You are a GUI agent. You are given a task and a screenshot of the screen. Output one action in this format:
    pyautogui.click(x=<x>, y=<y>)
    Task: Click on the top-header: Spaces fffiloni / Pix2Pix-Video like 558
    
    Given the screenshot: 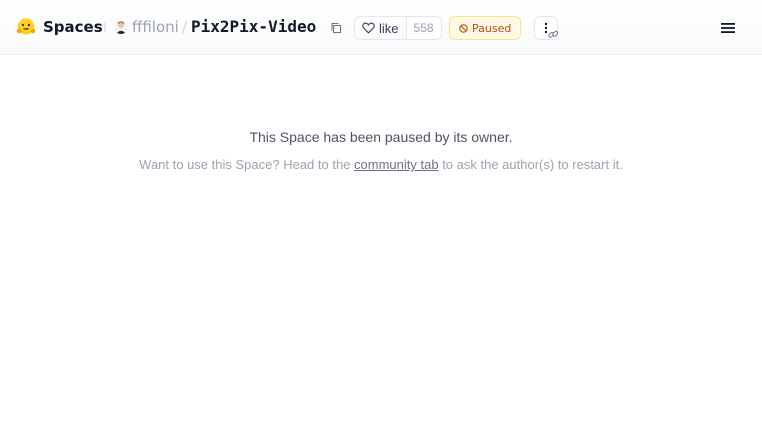 What is the action you would take?
    pyautogui.click(x=381, y=27)
    